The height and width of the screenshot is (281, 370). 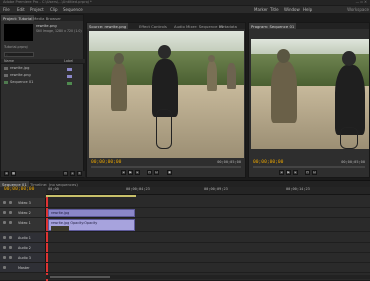 I want to click on list-item: Sequence 01, so click(x=18, y=83).